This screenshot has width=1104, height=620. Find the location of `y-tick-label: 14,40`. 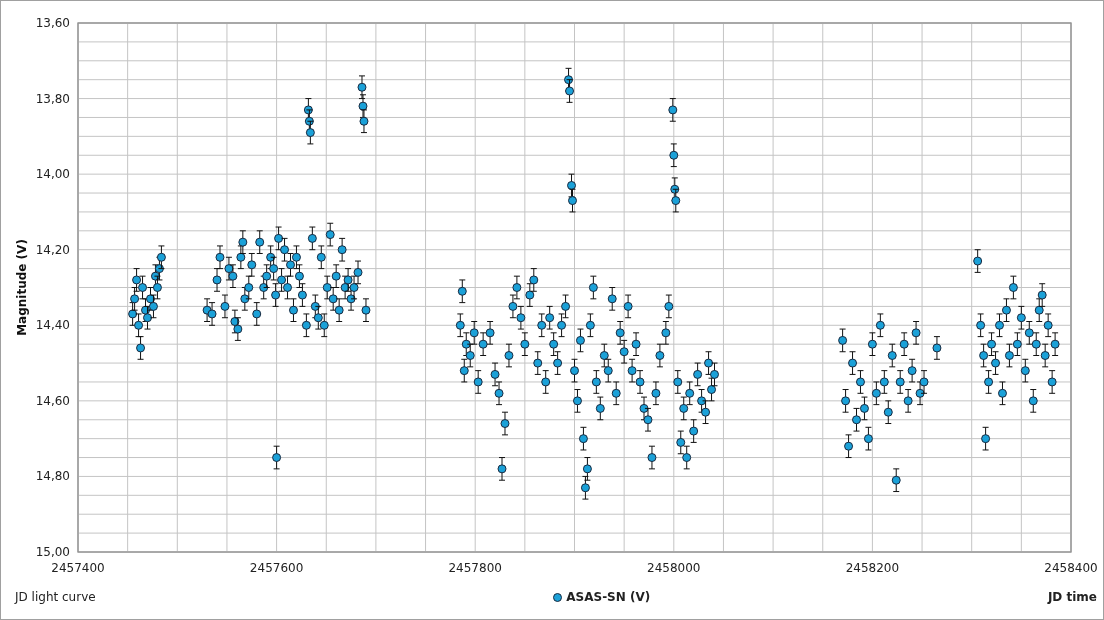

y-tick-label: 14,40 is located at coordinates (52, 325).